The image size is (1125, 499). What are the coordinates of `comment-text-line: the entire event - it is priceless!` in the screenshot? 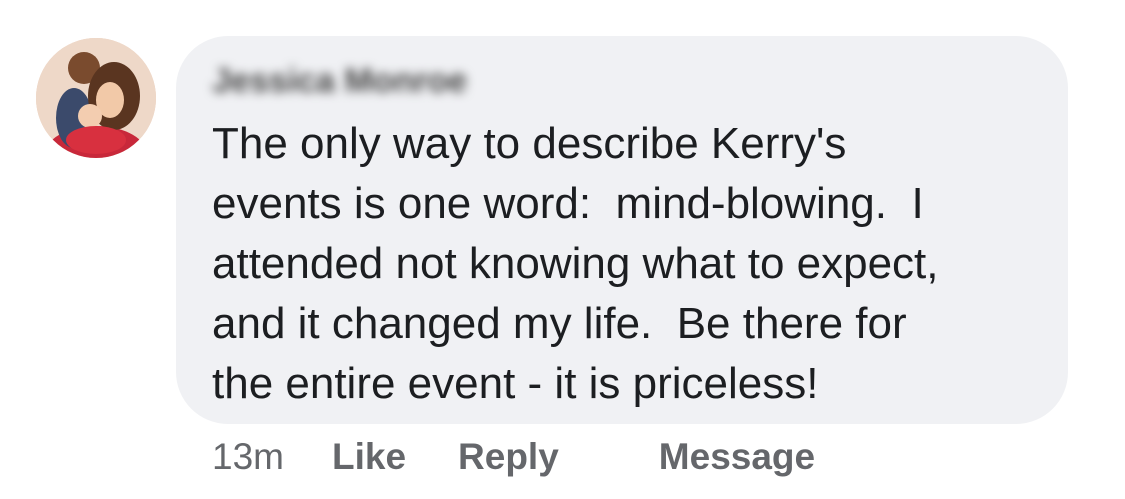 It's located at (515, 383).